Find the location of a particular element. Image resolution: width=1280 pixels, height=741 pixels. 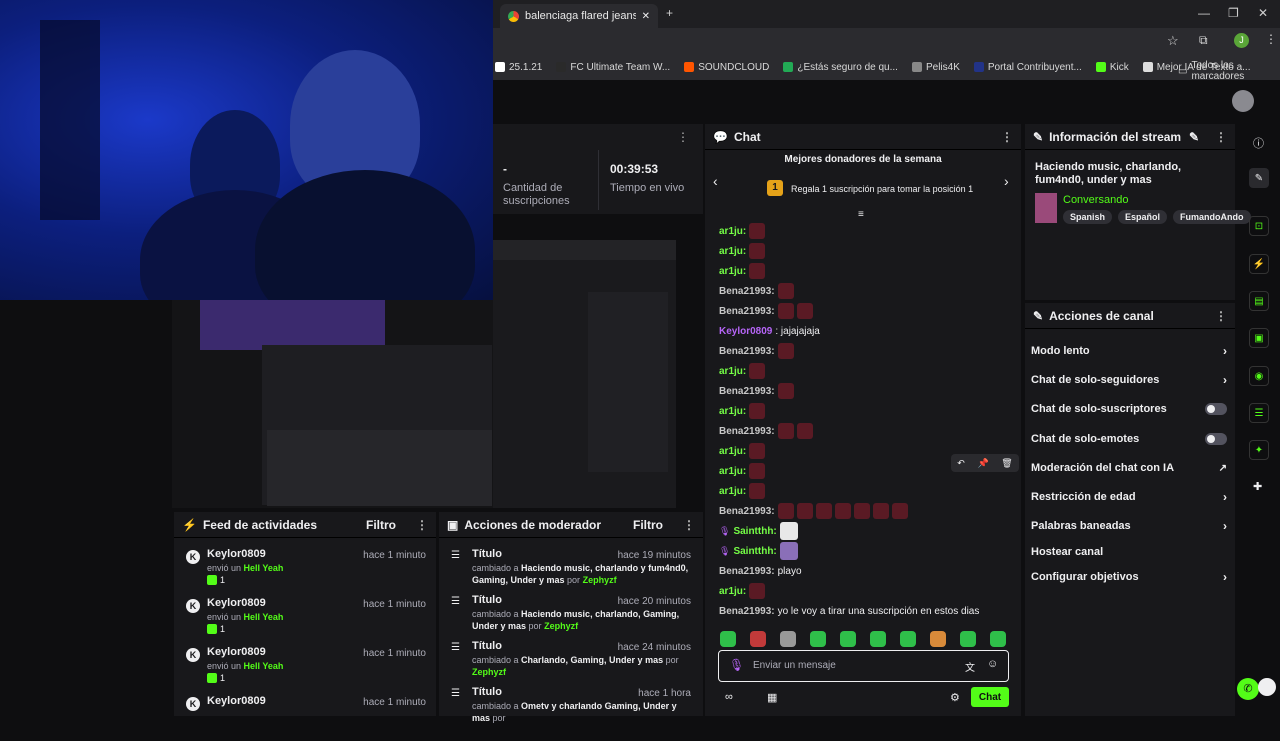

lightning-rail-icon: ⚡ is located at coordinates (1259, 264).